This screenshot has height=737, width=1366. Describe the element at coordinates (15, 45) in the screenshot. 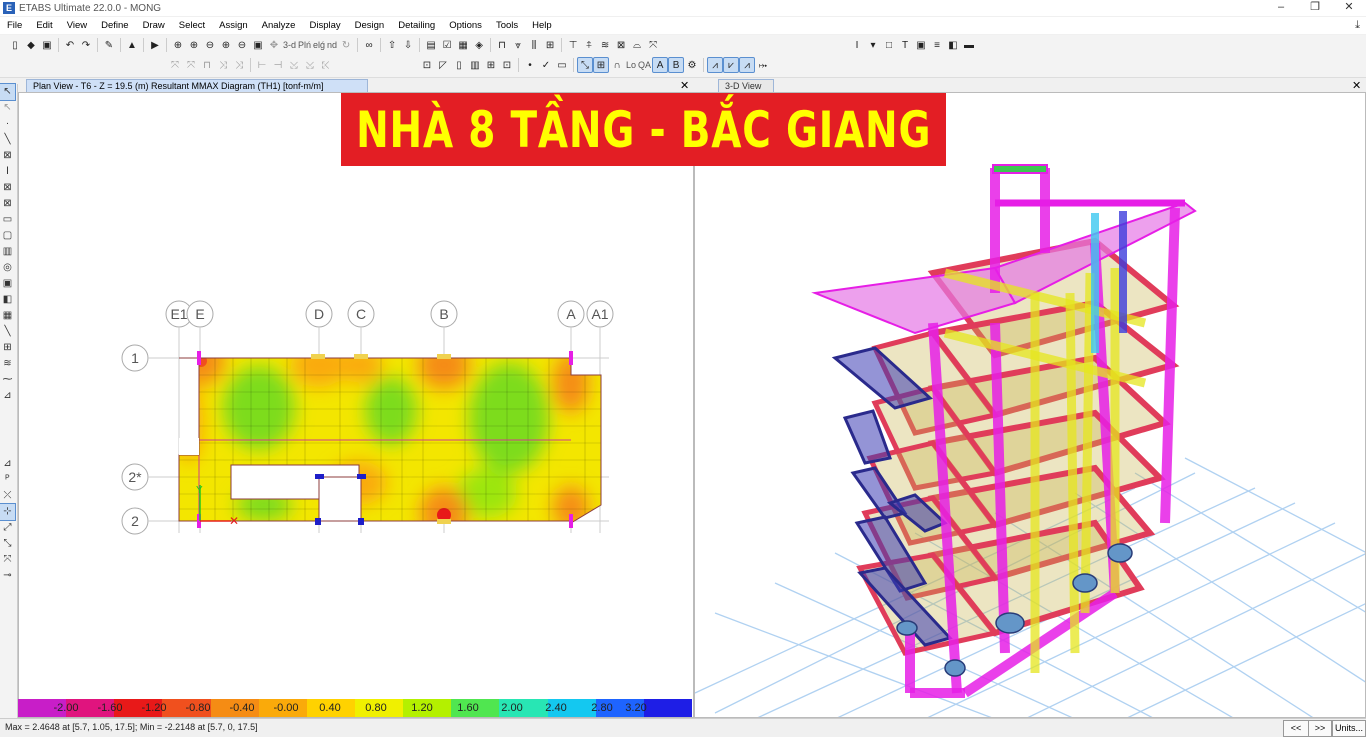

I see `new-model-icon: ▯` at that location.